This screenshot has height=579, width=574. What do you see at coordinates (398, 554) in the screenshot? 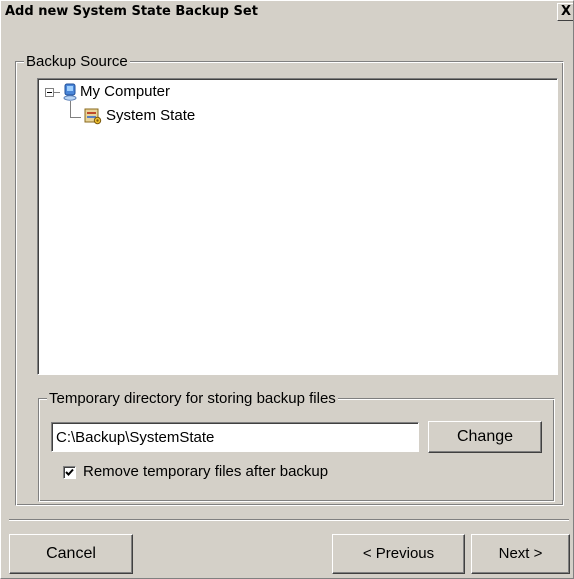
I see `previous-button: < Previous` at bounding box center [398, 554].